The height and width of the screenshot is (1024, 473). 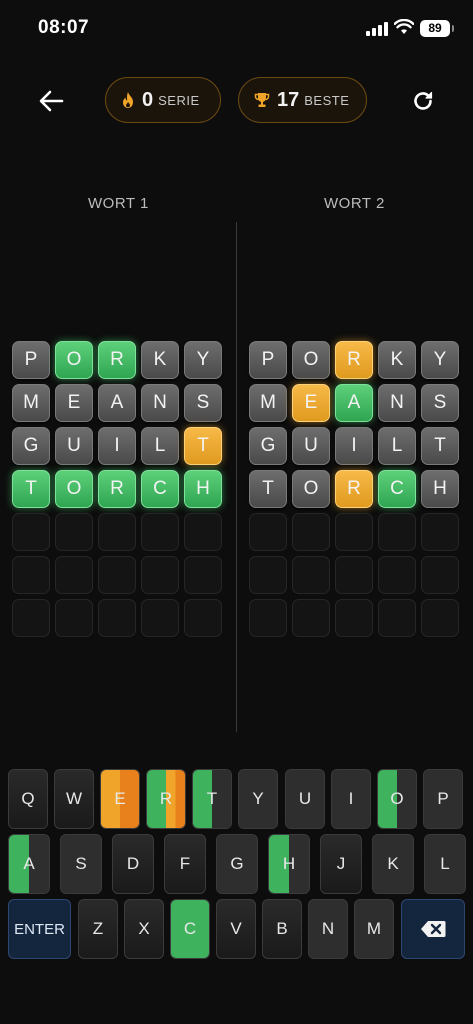 I want to click on key-label: H, so click(x=289, y=863).